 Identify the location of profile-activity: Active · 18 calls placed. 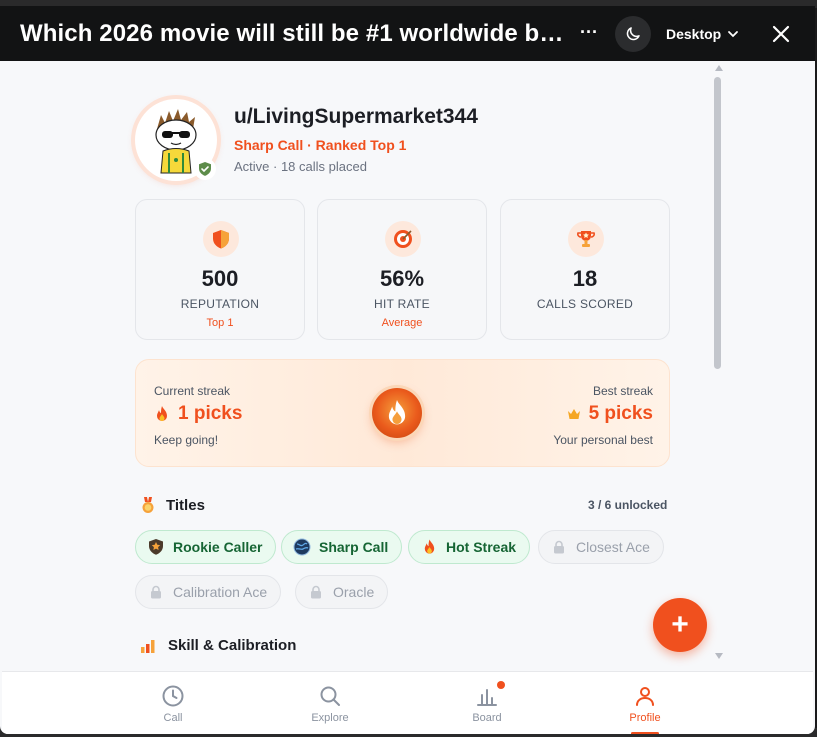
(300, 166).